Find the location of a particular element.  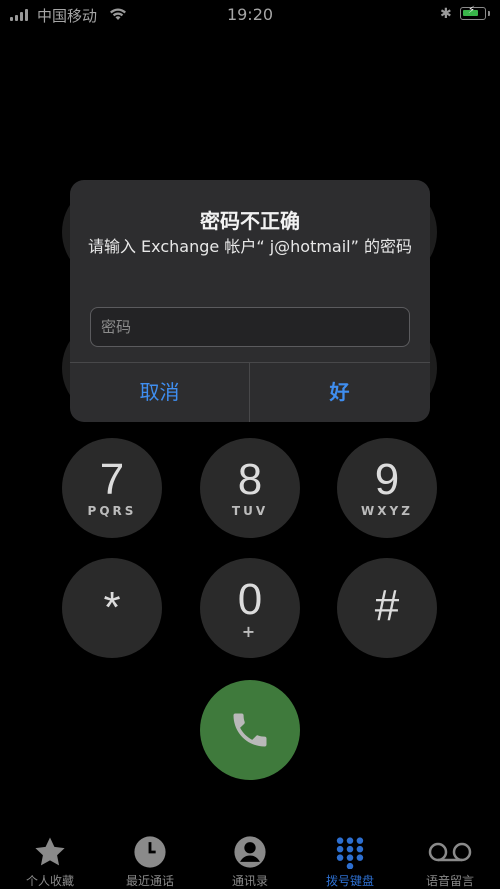

key-8: 8 TUV is located at coordinates (250, 488).